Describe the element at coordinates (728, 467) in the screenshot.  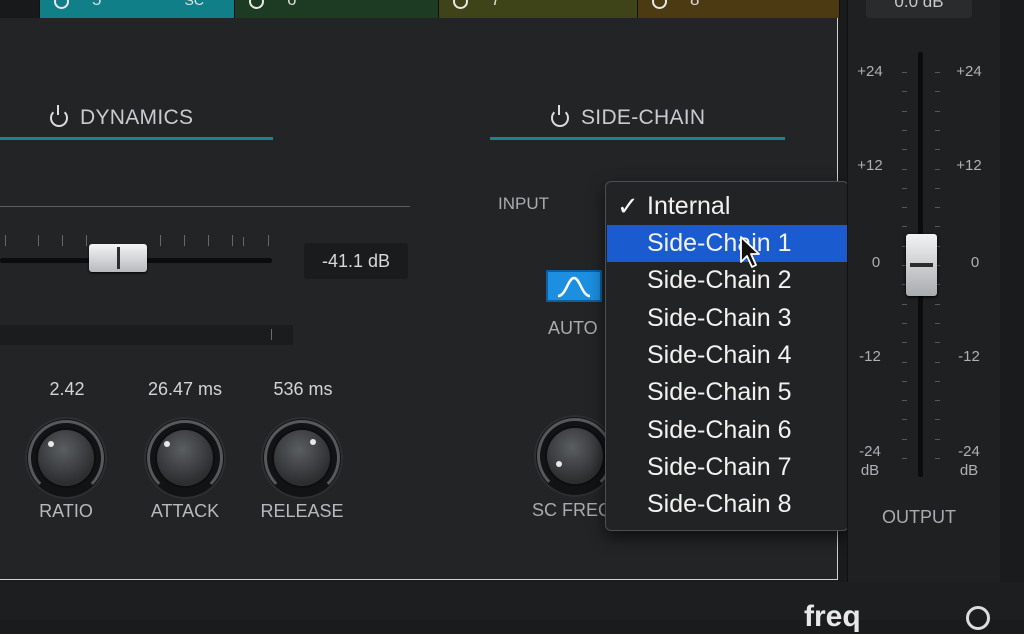
I see `menu-item-side-chain-7: Side-Chain 7` at that location.